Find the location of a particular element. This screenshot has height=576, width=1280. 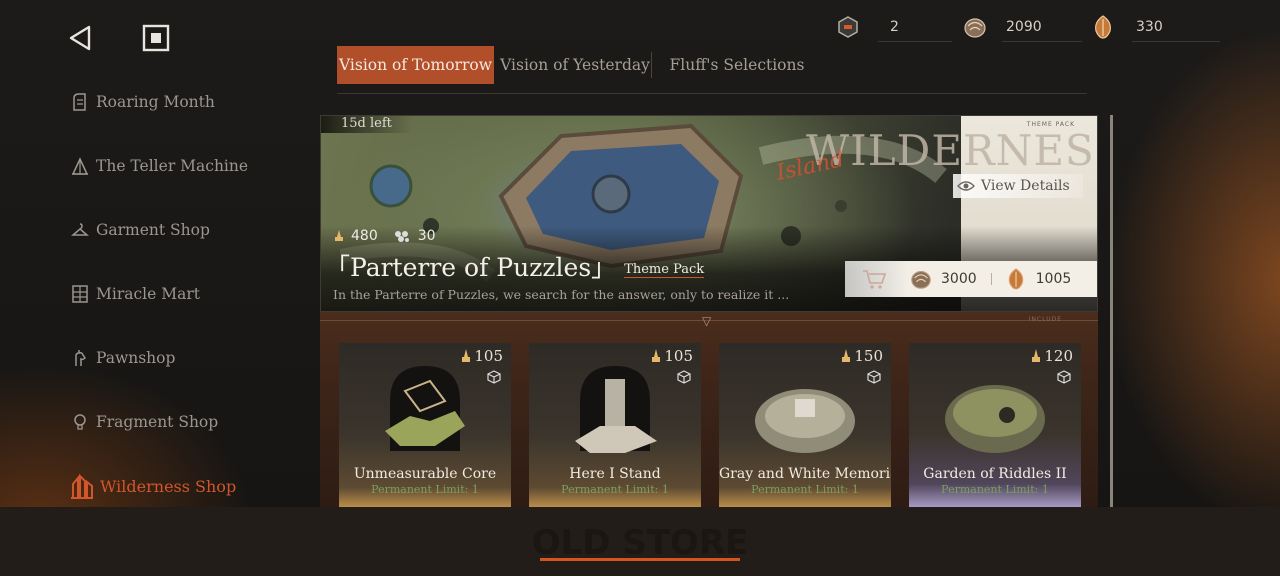

old-store-title: OLD STORE is located at coordinates (640, 543).